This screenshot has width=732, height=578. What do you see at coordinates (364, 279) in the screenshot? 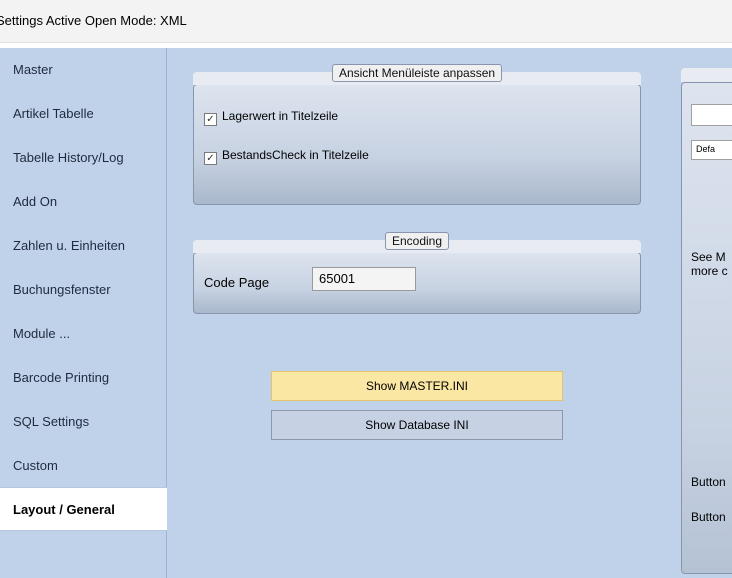
I see `code-page-input: 65001` at bounding box center [364, 279].